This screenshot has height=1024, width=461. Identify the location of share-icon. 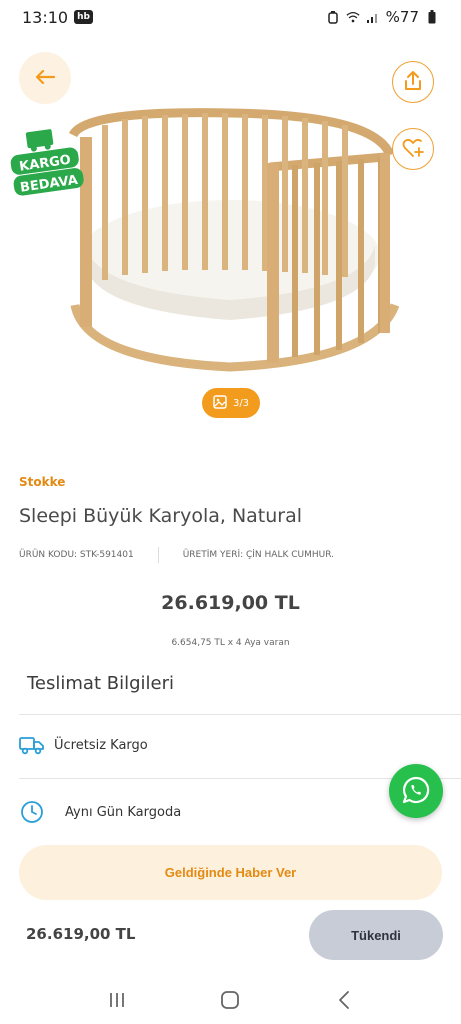
(413, 82).